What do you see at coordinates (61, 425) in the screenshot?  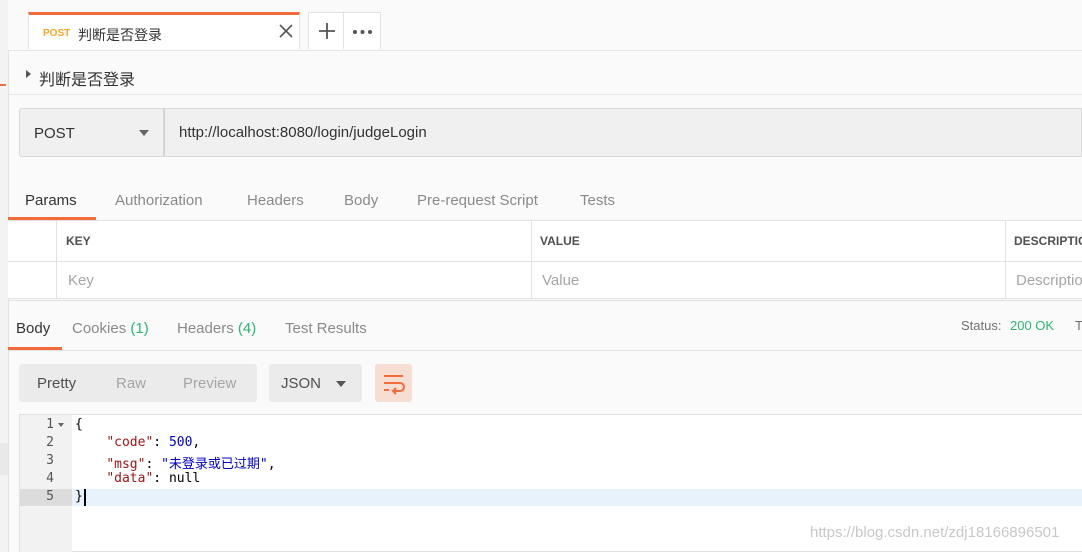 I see `fold-caret-icon` at bounding box center [61, 425].